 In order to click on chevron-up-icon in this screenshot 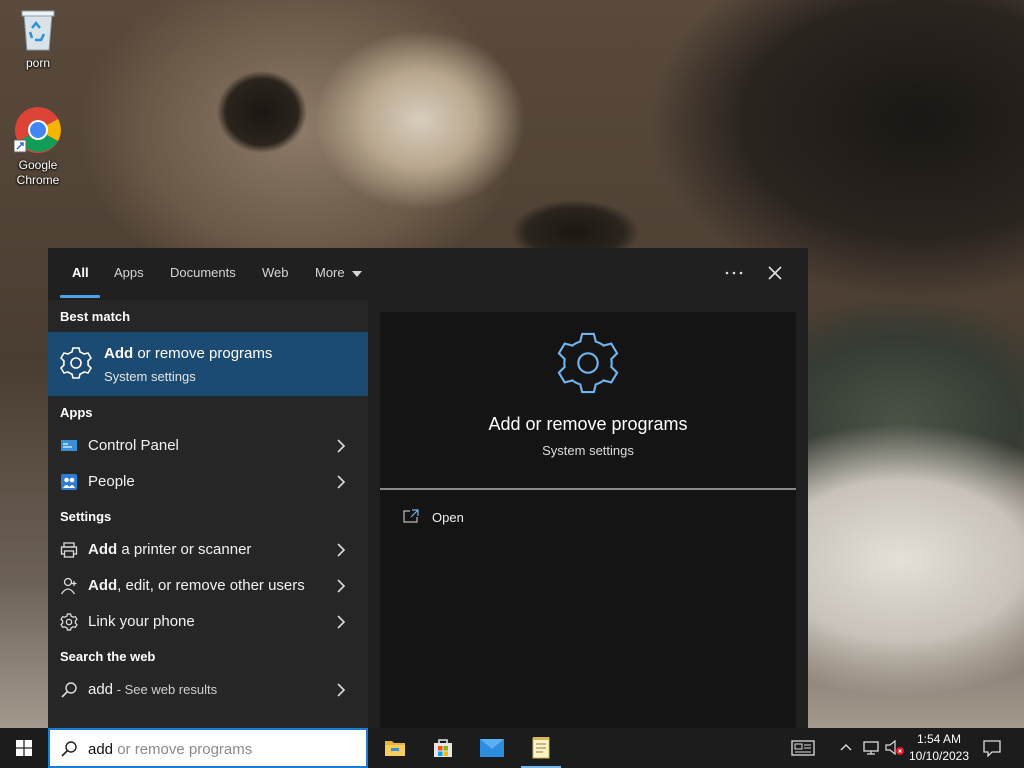, I will do `click(846, 747)`.